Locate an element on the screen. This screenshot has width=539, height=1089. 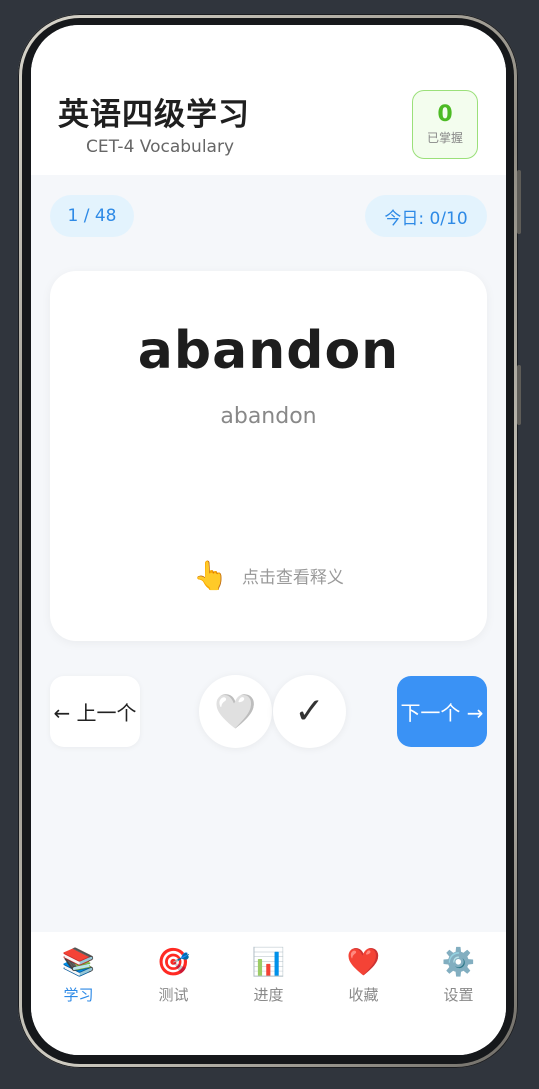
tab-learn: 📚 学习 is located at coordinates (78, 993).